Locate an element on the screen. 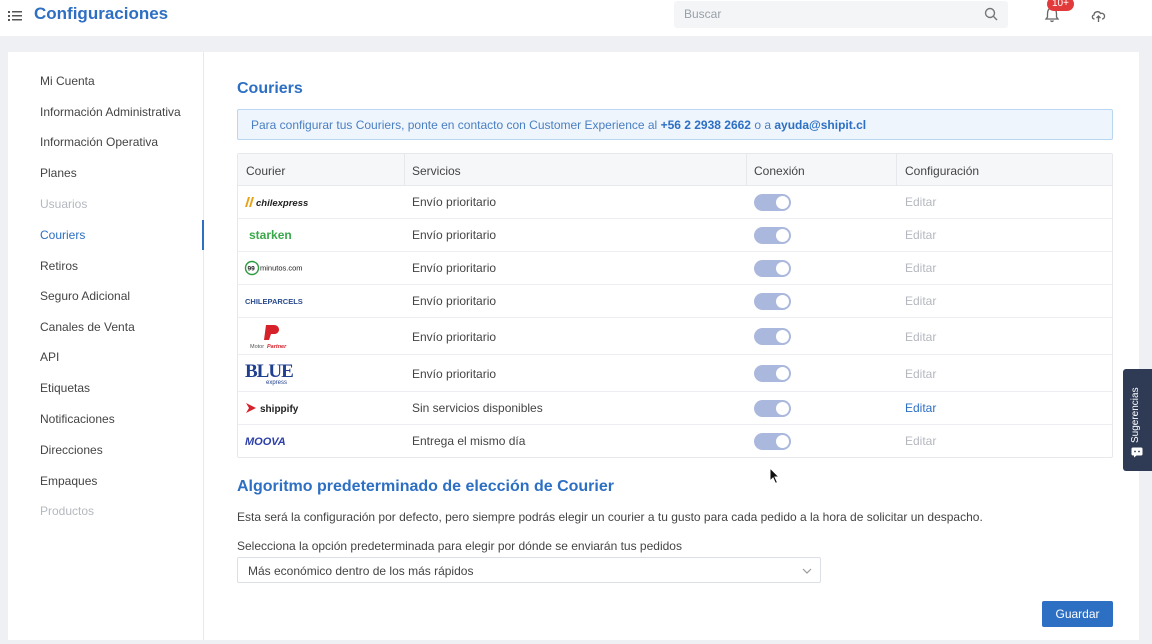  table-row: 99 minutos.com Envío prioritario Editar is located at coordinates (675, 268).